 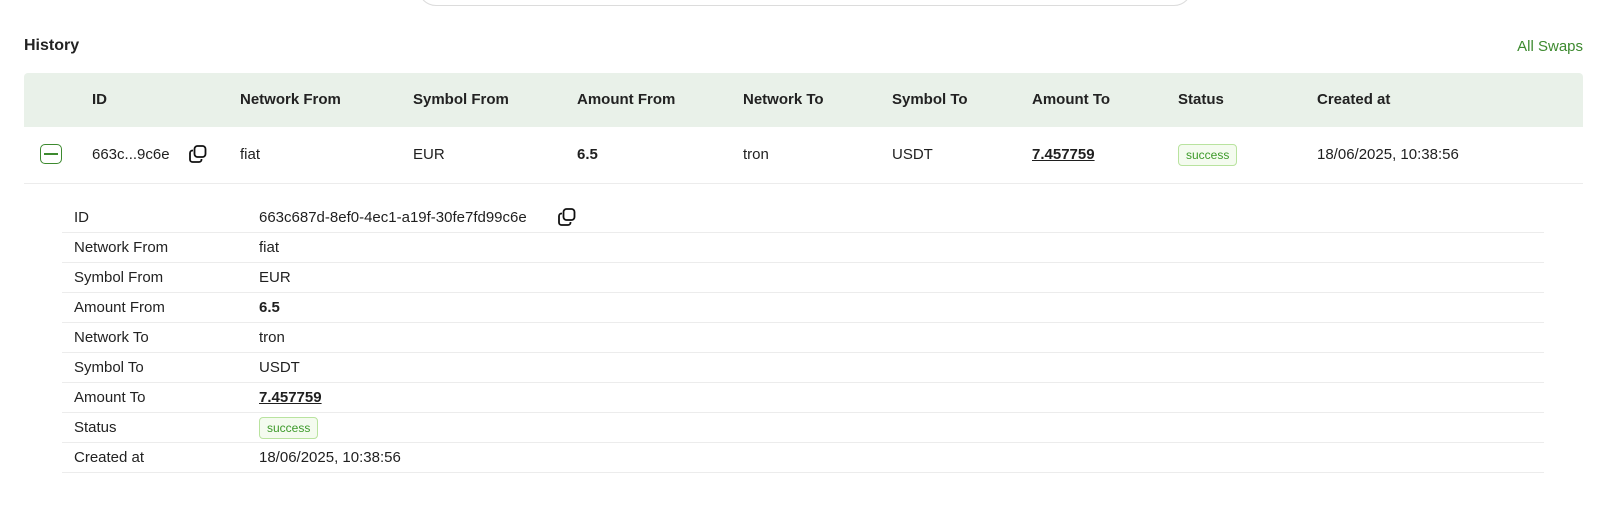 I want to click on cell-amount-from: 6.5, so click(x=587, y=154).